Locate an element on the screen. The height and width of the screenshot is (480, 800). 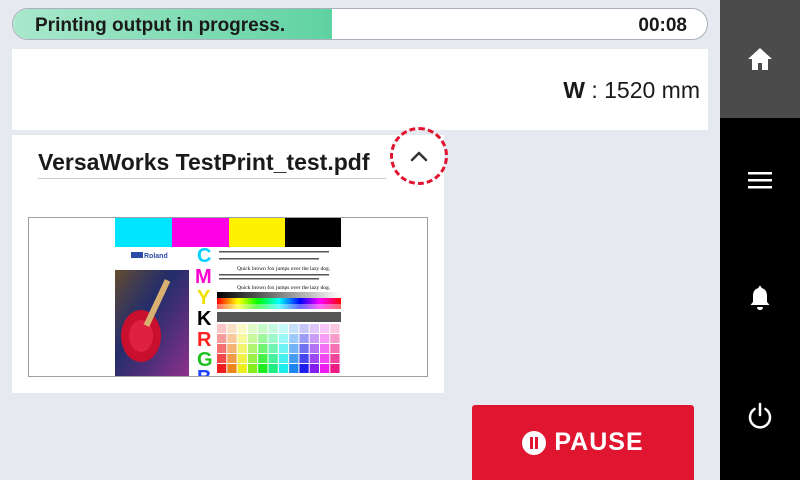
media-width-readout: W : 1520 mm is located at coordinates (631, 90).